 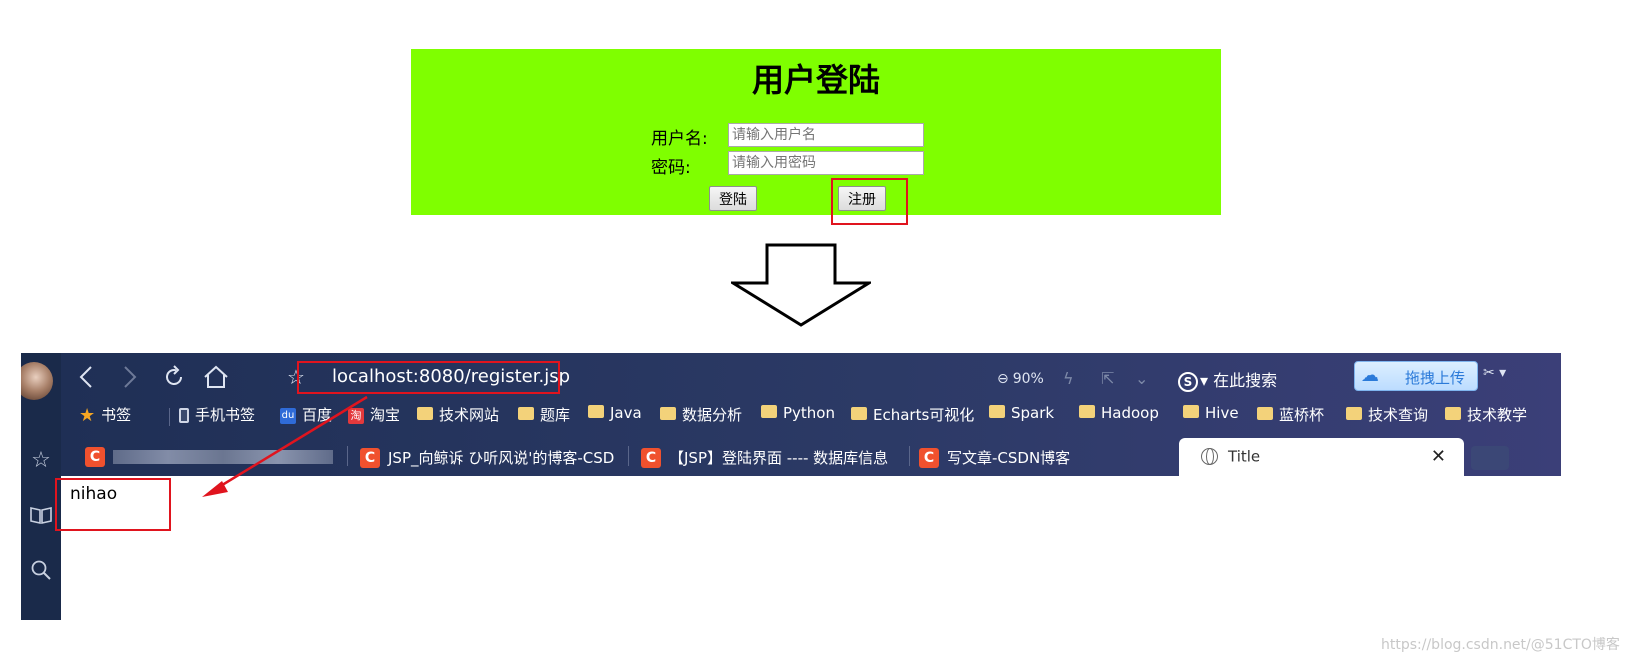 I want to click on tab-write-article: C 写文章-CSDN博客, so click(x=1039, y=457).